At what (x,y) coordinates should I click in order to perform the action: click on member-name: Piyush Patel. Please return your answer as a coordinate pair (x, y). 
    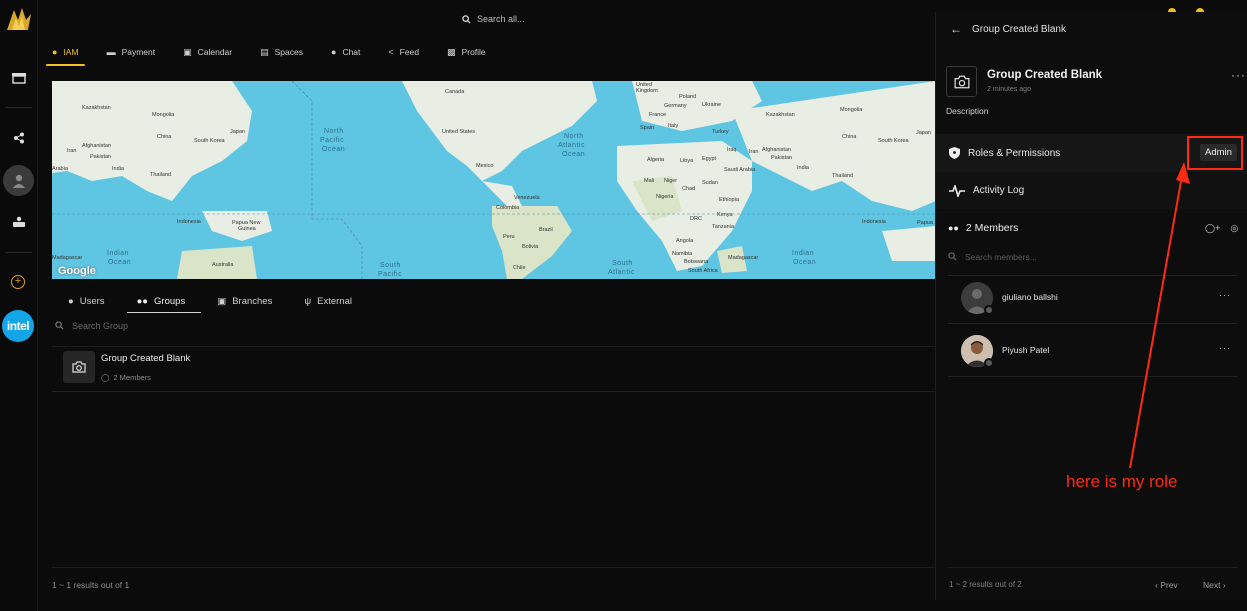
    Looking at the image, I should click on (1026, 350).